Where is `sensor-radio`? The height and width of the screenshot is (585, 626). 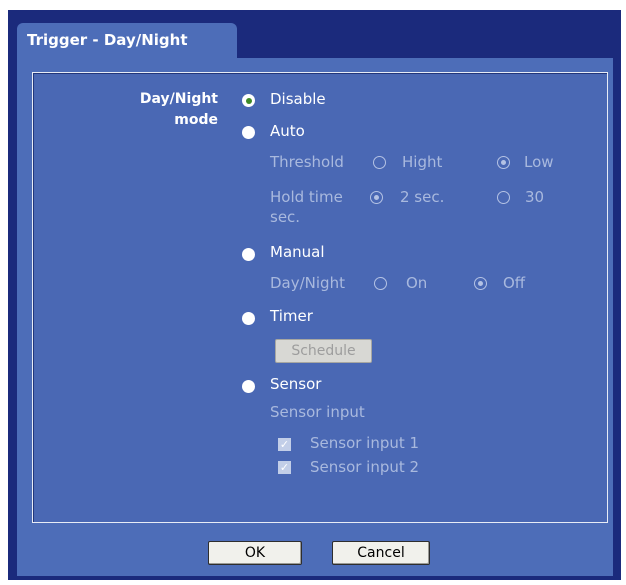 sensor-radio is located at coordinates (248, 386).